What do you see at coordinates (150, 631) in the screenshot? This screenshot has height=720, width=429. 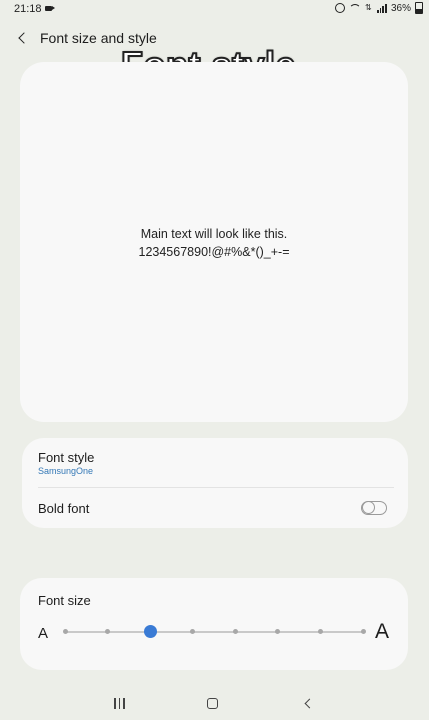 I see `font-size-slider-thumb` at bounding box center [150, 631].